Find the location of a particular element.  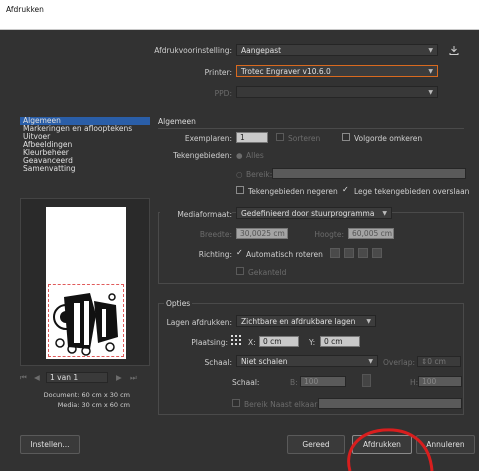

scale-label: Schaal: is located at coordinates (218, 362).